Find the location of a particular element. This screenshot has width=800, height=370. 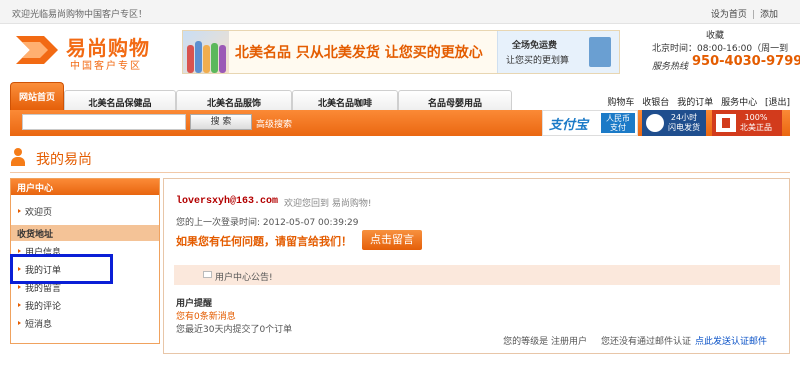

notice-bar: 用户中心公告! is located at coordinates (477, 275).